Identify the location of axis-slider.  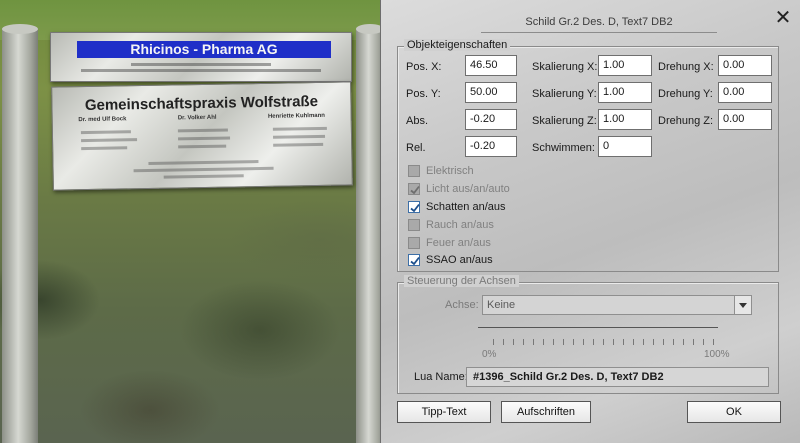
(598, 327).